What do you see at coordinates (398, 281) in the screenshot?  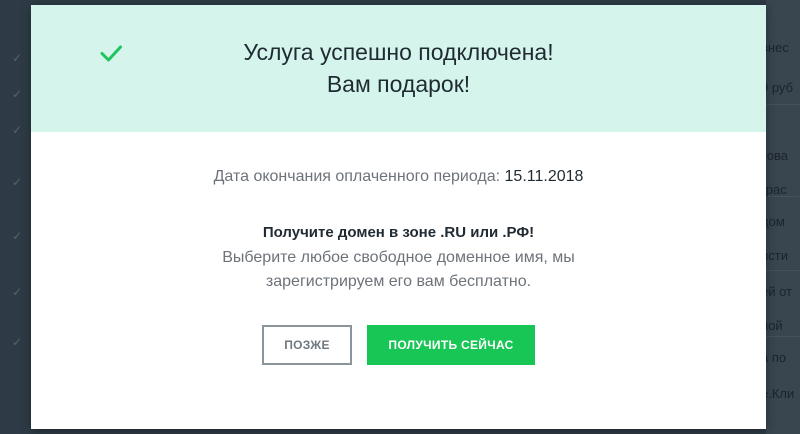 I see `promo-text-line2: зарегистрируем его вам бесплатно.` at bounding box center [398, 281].